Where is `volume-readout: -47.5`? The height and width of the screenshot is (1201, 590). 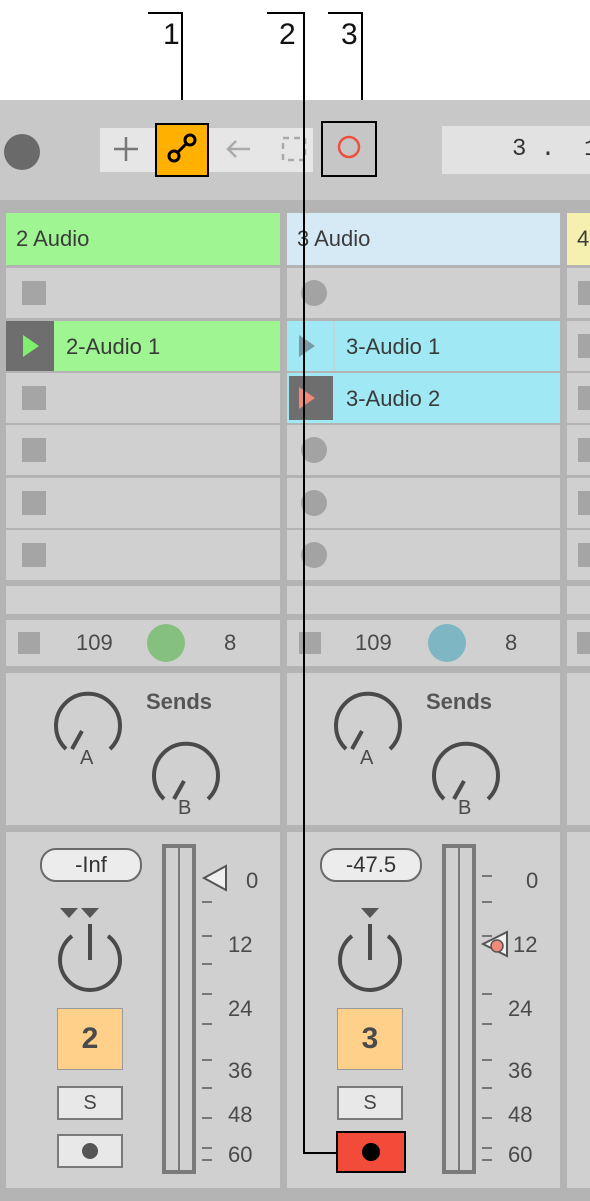 volume-readout: -47.5 is located at coordinates (371, 865).